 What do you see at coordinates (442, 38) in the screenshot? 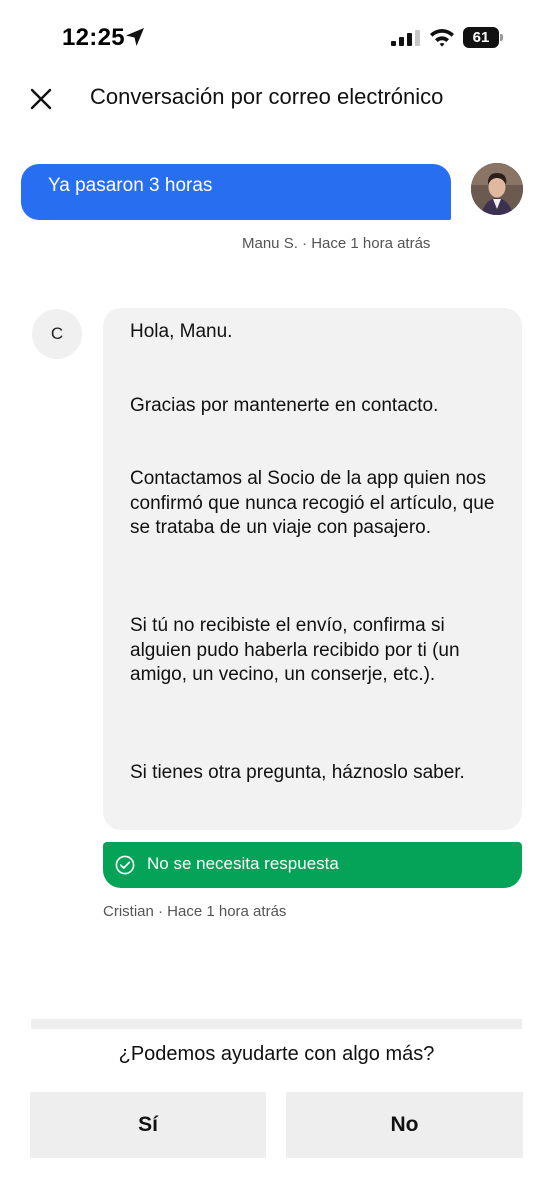
I see `wifi-icon` at bounding box center [442, 38].